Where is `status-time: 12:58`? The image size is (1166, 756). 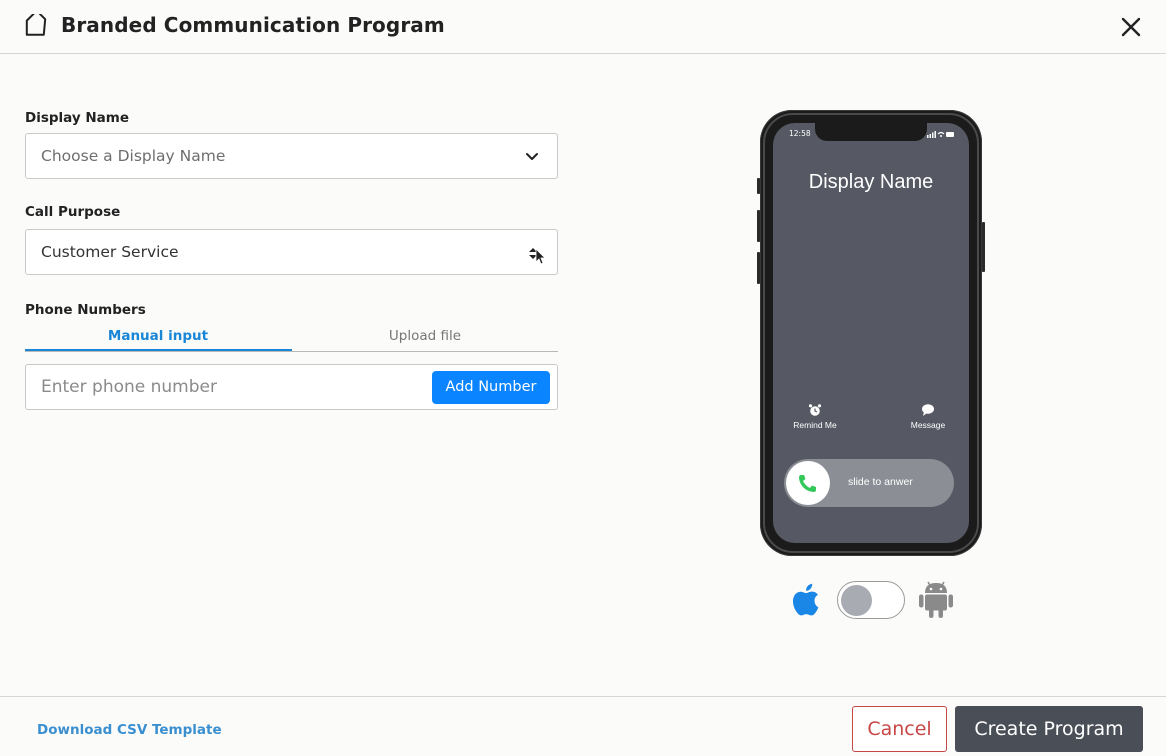
status-time: 12:58 is located at coordinates (800, 133).